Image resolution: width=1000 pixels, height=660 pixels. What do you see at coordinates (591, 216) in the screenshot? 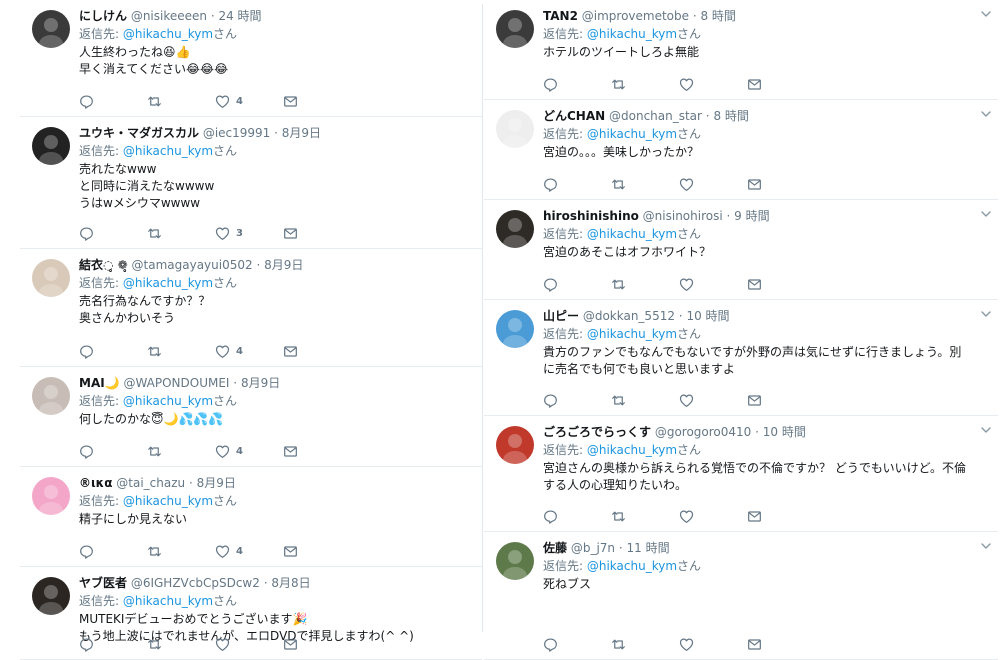
I see `display-name: hiroshinishino` at bounding box center [591, 216].